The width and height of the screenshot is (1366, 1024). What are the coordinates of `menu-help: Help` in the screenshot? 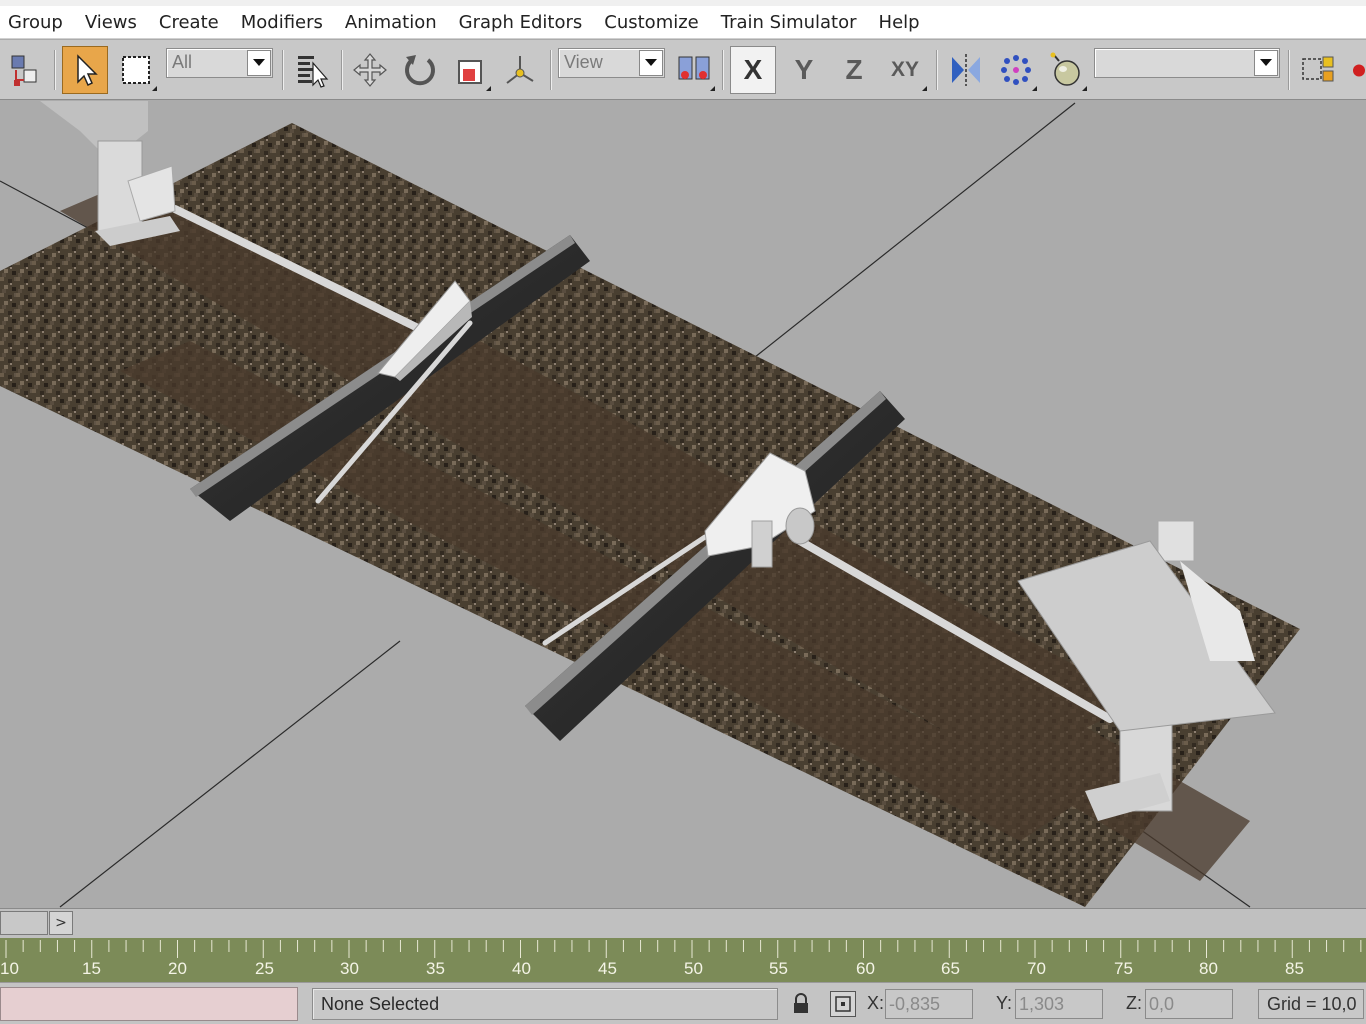 It's located at (899, 22).